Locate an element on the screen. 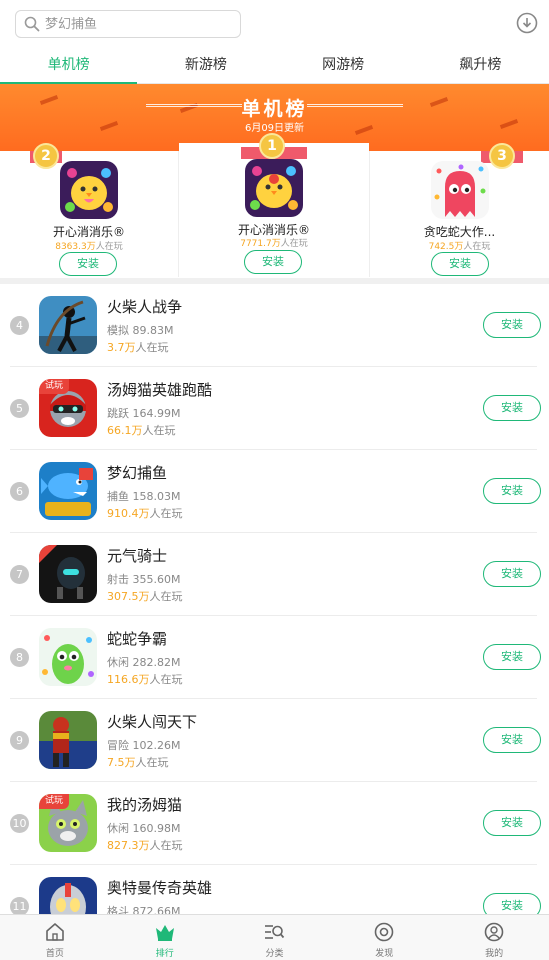 The height and width of the screenshot is (960, 549). game-name: 元气骑士 is located at coordinates (137, 556).